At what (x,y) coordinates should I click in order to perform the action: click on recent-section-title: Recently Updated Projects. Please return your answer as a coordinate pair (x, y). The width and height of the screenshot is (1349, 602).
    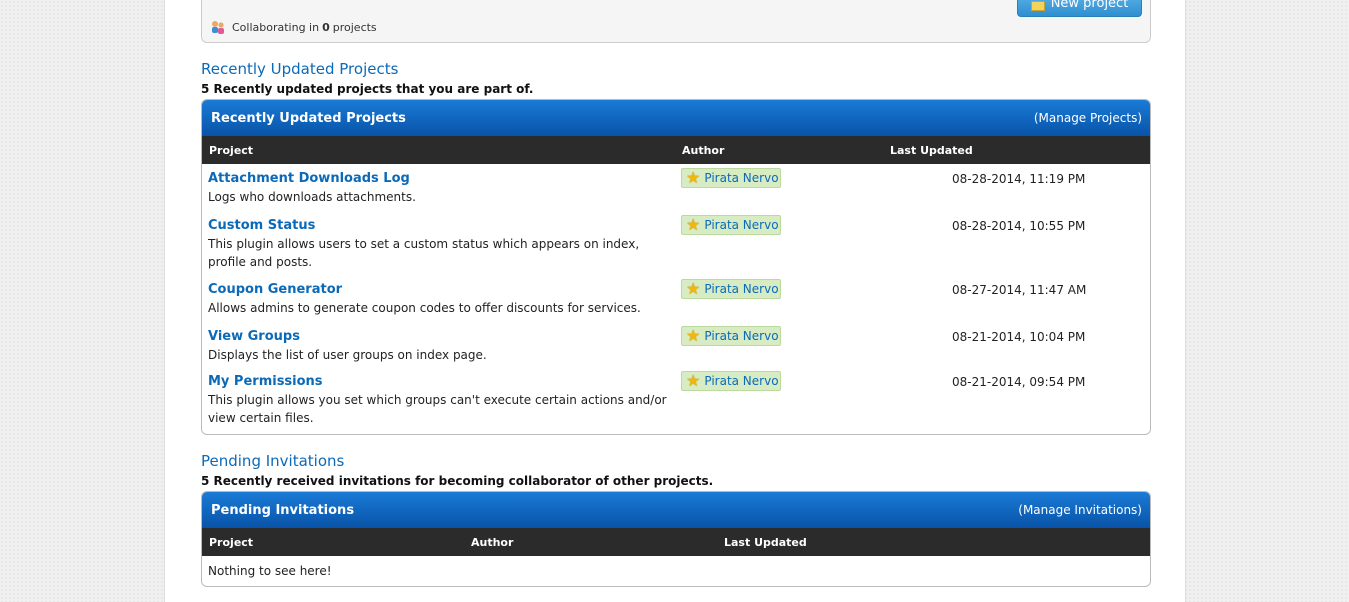
    Looking at the image, I should click on (300, 69).